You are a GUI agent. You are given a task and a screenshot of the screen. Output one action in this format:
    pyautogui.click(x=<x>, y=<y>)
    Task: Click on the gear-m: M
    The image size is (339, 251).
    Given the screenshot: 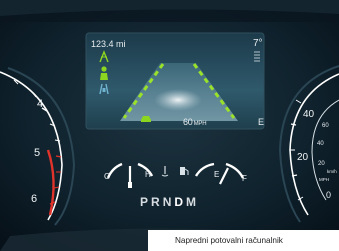 What is the action you would take?
    pyautogui.click(x=193, y=202)
    